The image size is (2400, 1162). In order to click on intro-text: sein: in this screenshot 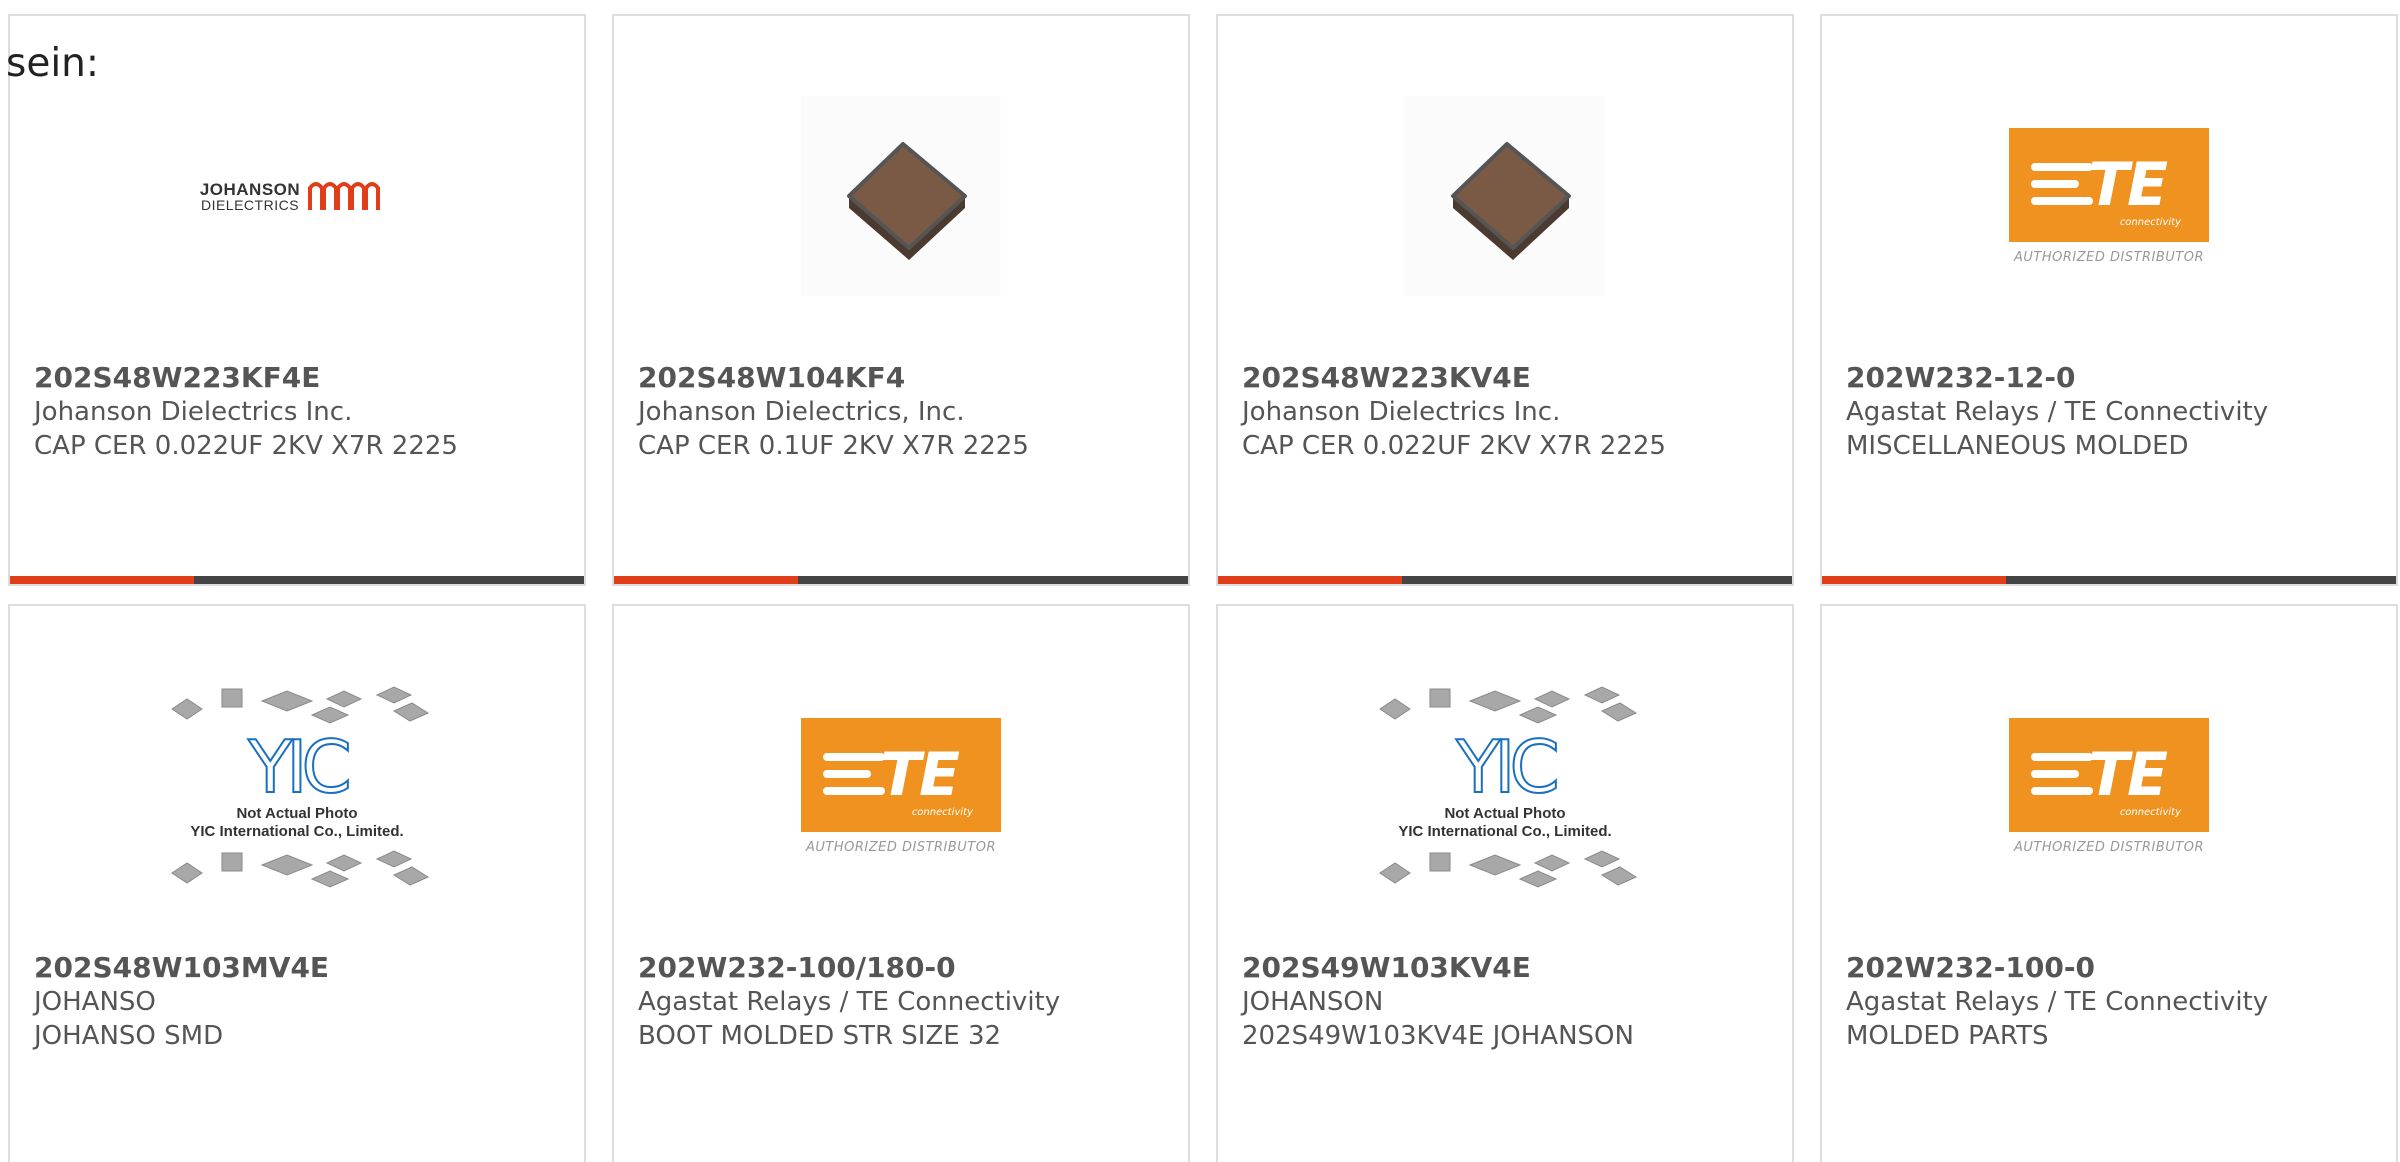, I will do `click(53, 63)`.